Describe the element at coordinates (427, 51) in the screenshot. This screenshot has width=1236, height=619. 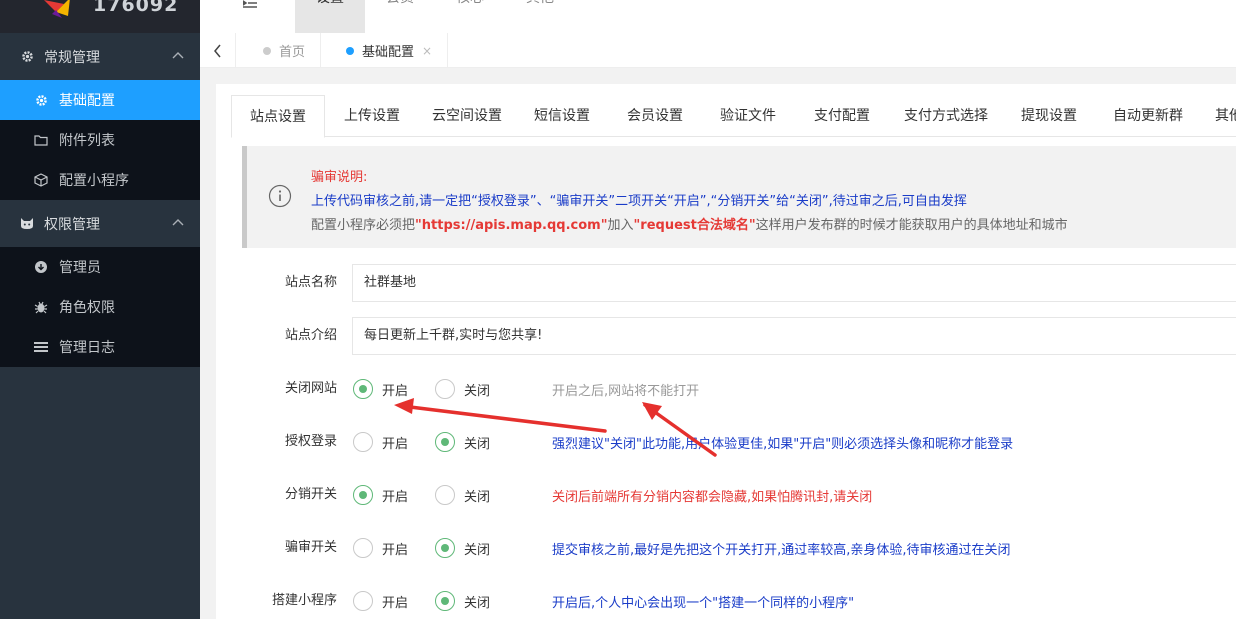
I see `close-icon: ×` at that location.